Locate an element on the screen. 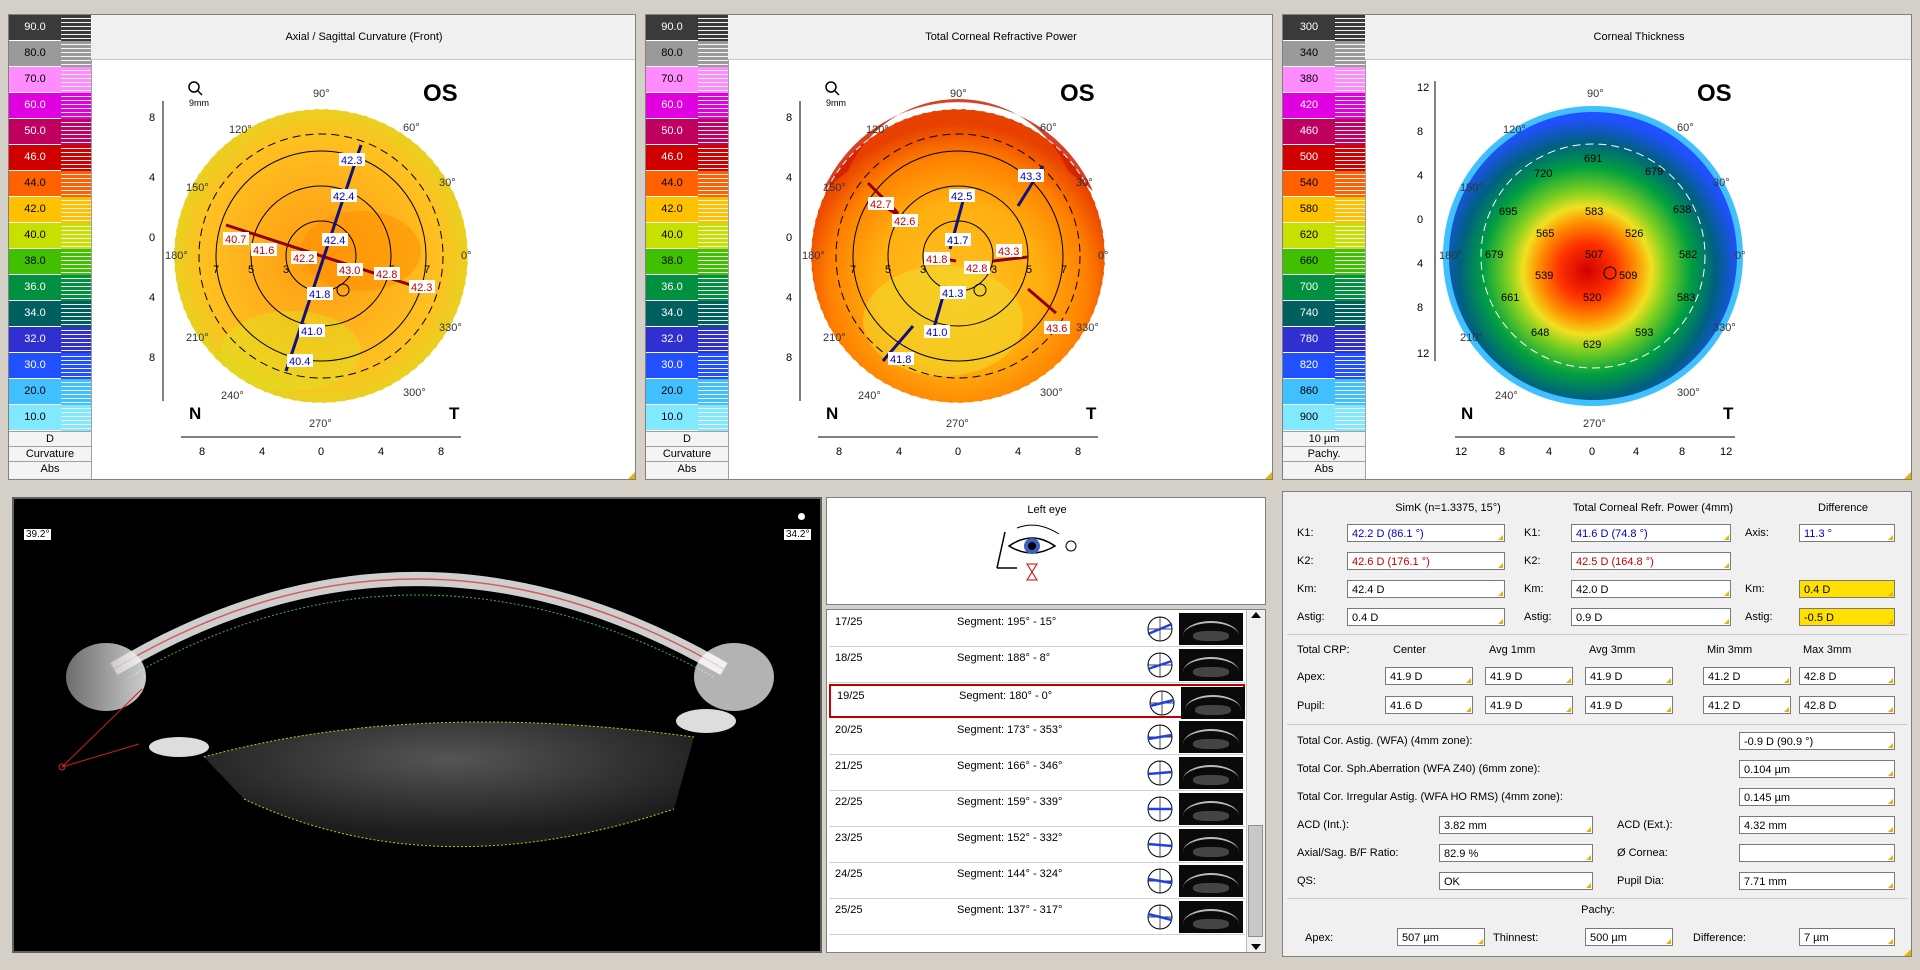  scale-label: 900 is located at coordinates (1309, 418).